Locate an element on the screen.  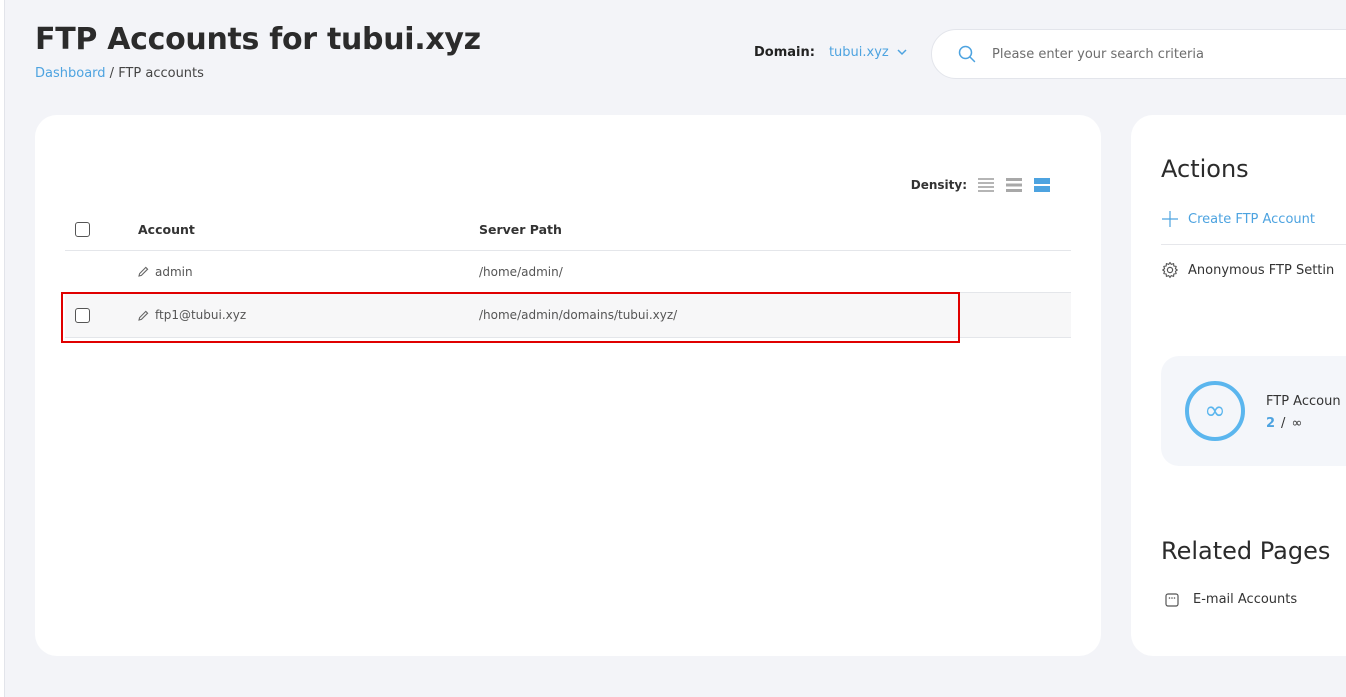
domain-selector: Domain: tubui.xyz is located at coordinates (830, 52).